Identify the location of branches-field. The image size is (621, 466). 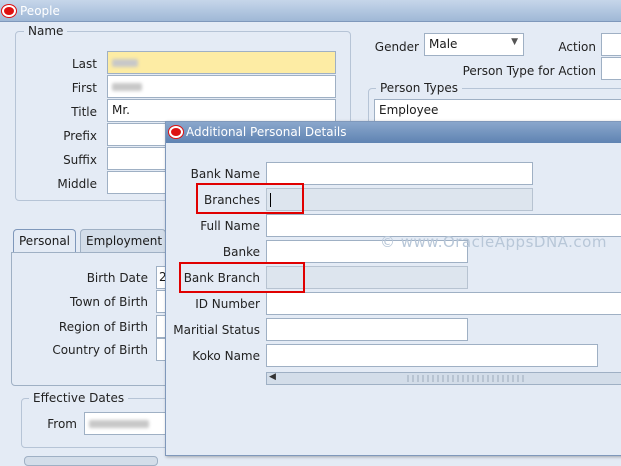
(399, 199).